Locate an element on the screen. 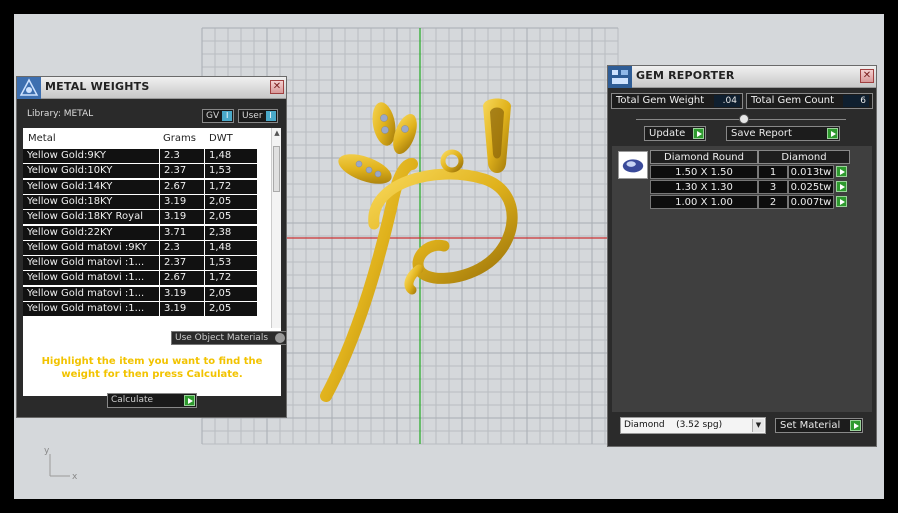 The width and height of the screenshot is (898, 513). metal-table-row: Yellow Gold matovi :1... 2.67 1,72 is located at coordinates (148, 278).